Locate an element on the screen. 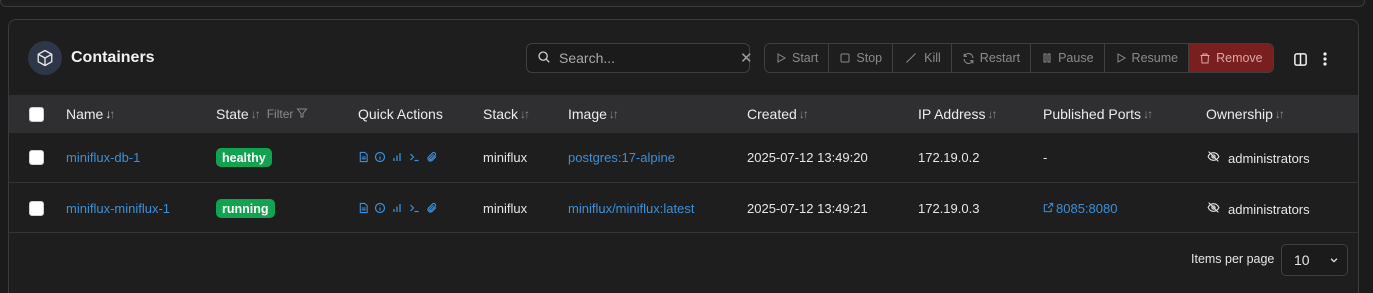 Image resolution: width=1373 pixels, height=293 pixels. column-created: Created ↓↑ is located at coordinates (778, 114).